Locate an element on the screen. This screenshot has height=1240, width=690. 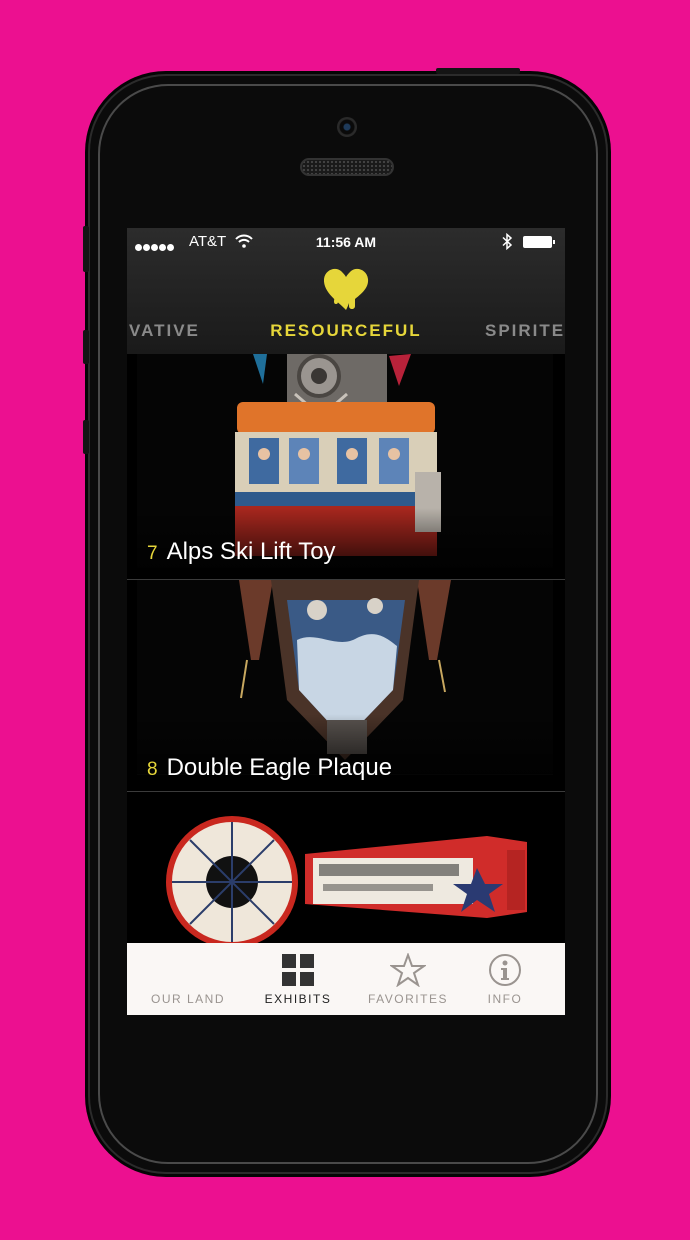
exhibit-title: Alps Ski Lift Toy is located at coordinates (251, 551).